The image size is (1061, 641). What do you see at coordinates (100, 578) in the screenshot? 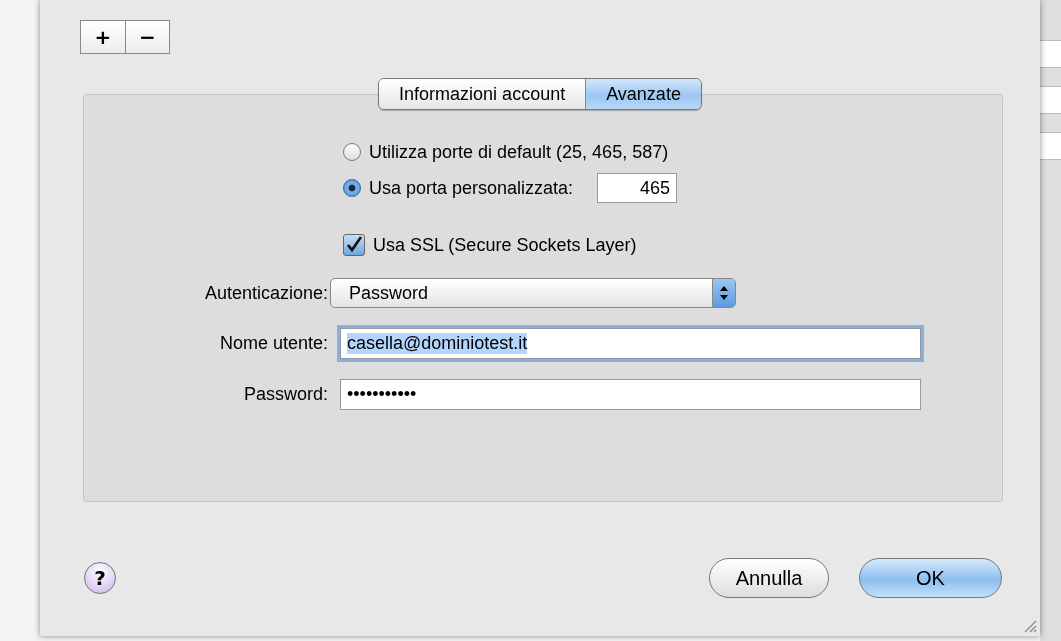
I see `help-button: ?` at bounding box center [100, 578].